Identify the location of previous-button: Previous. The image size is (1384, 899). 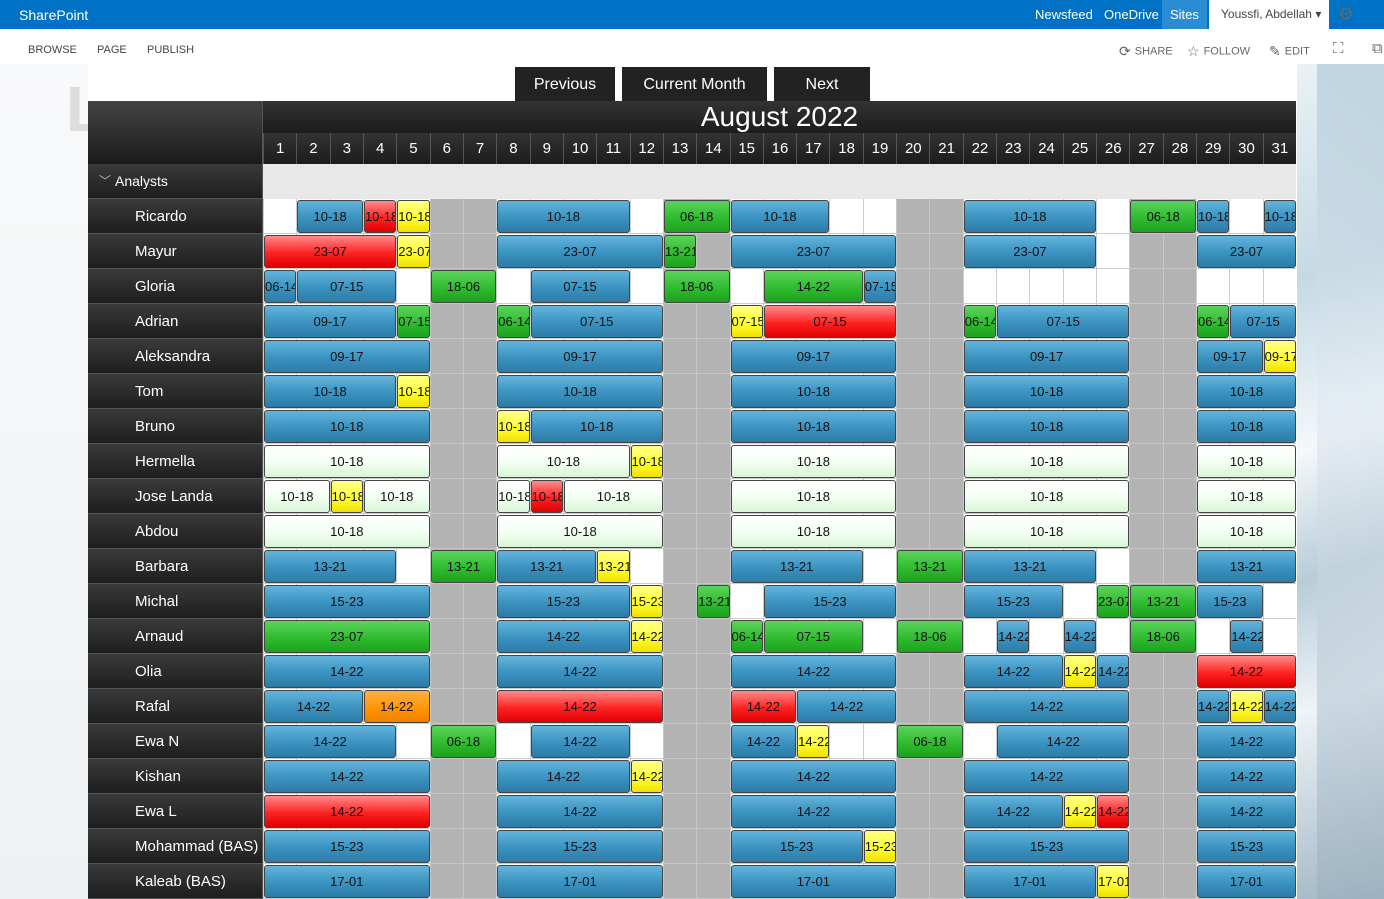
(565, 84).